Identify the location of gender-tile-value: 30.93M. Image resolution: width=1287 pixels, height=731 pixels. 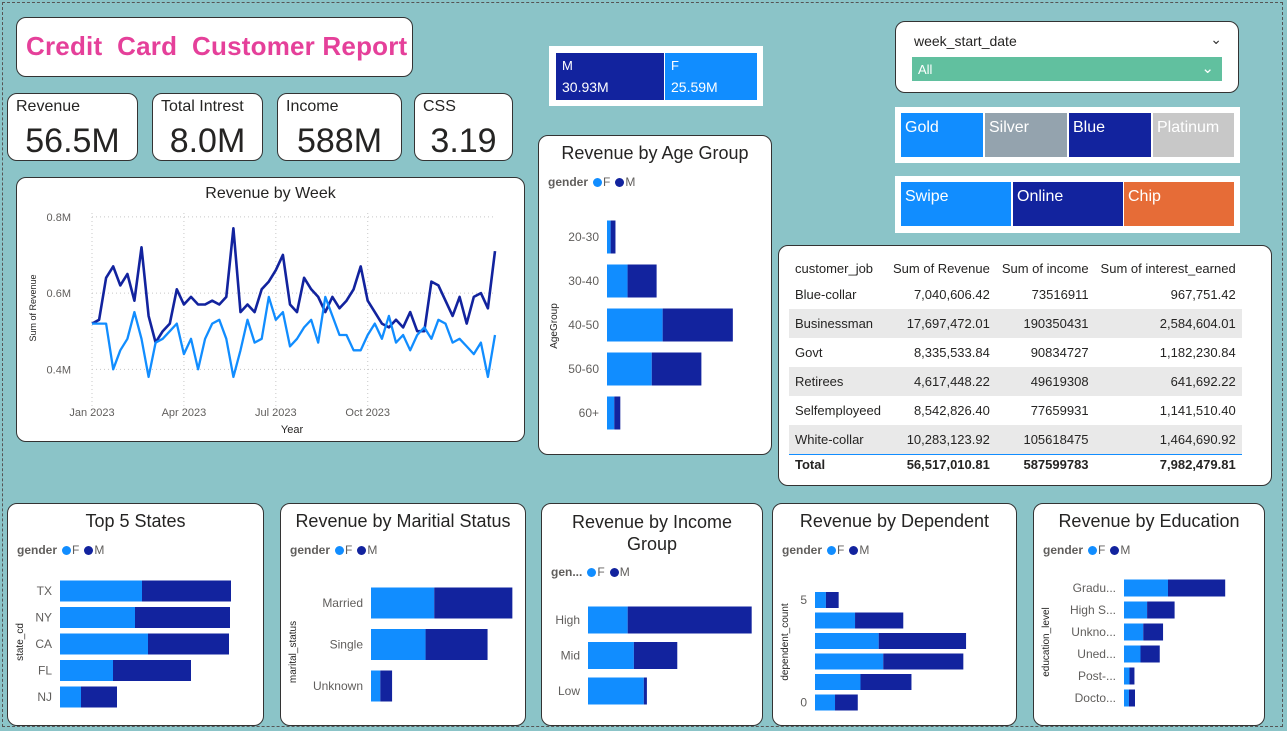
(585, 87).